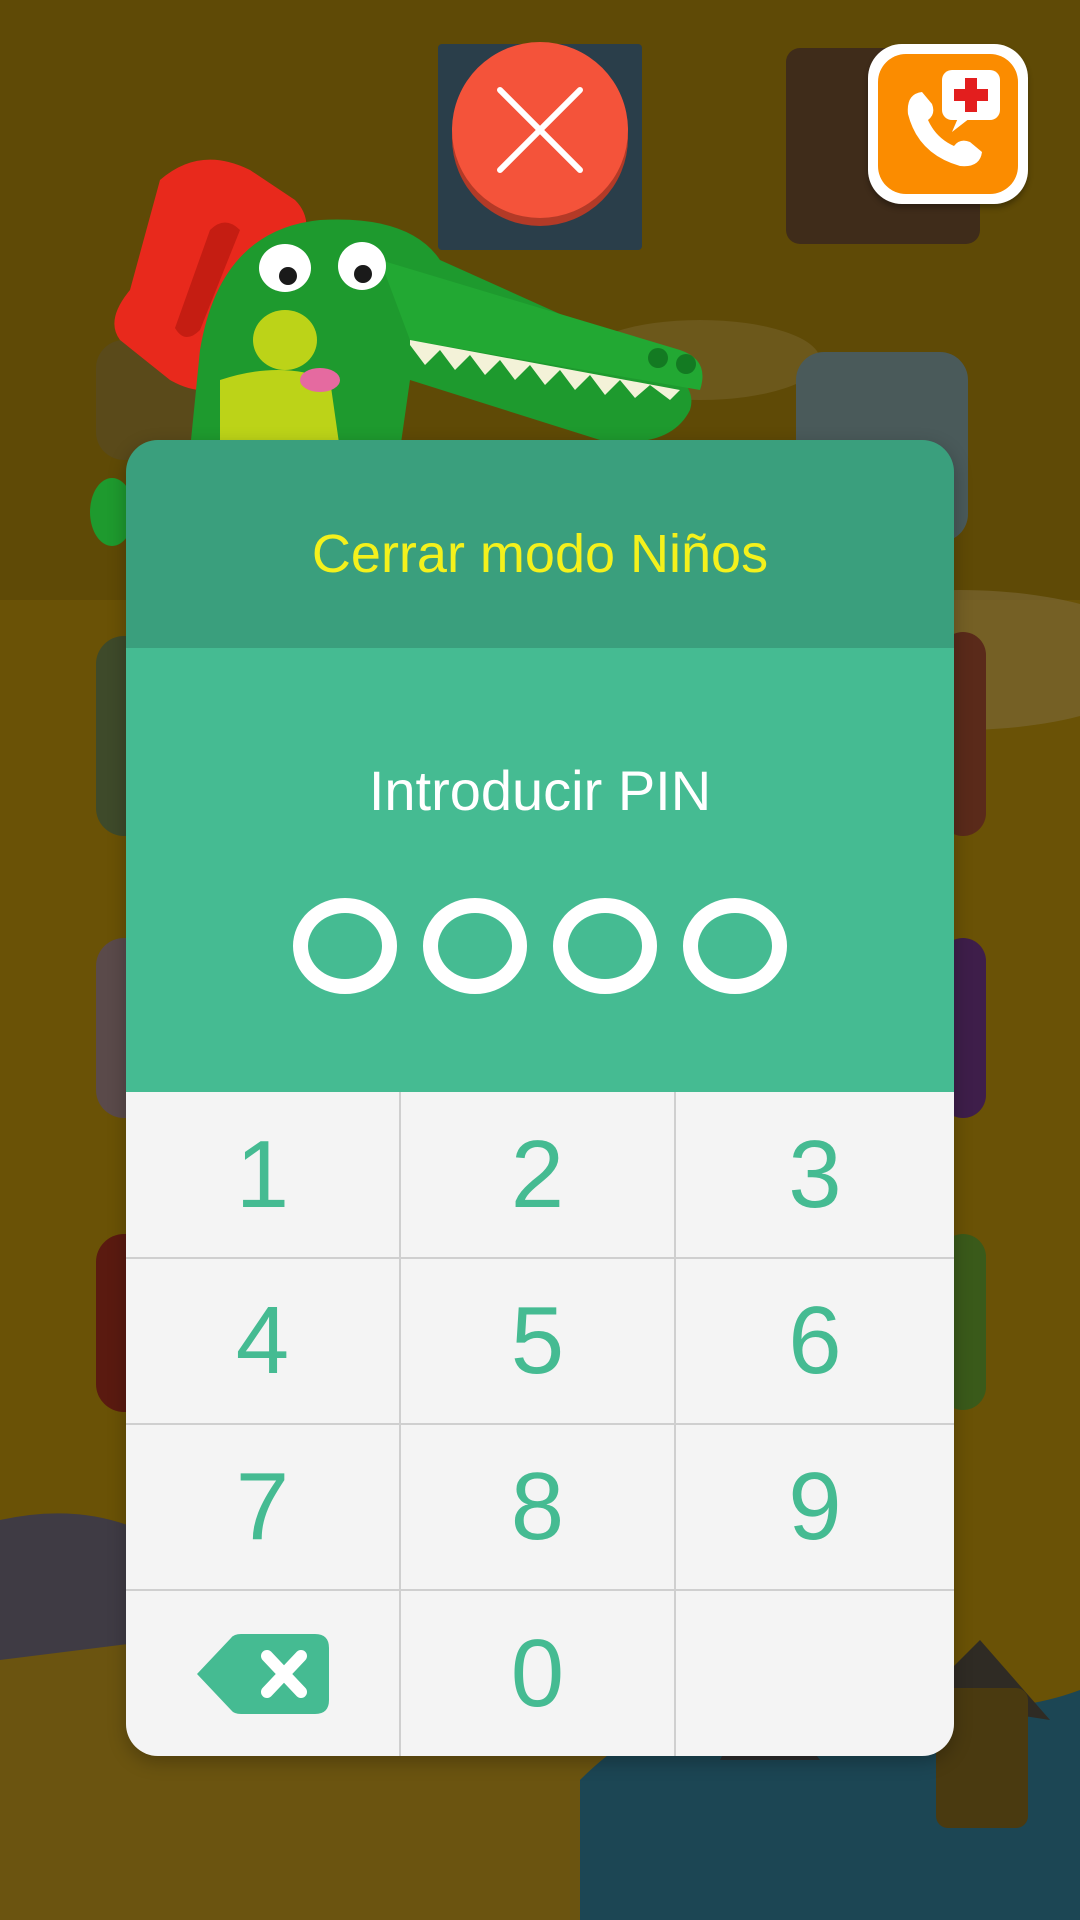 The image size is (1080, 1920). What do you see at coordinates (538, 1342) in the screenshot?
I see `key-5: 5` at bounding box center [538, 1342].